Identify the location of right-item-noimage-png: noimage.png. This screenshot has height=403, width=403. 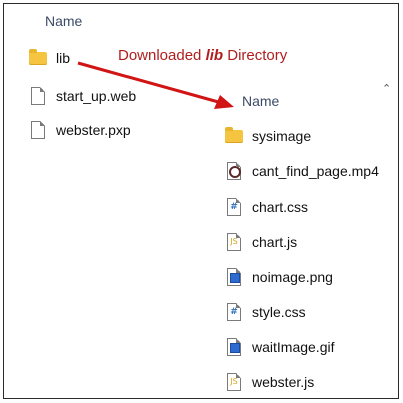
(278, 277).